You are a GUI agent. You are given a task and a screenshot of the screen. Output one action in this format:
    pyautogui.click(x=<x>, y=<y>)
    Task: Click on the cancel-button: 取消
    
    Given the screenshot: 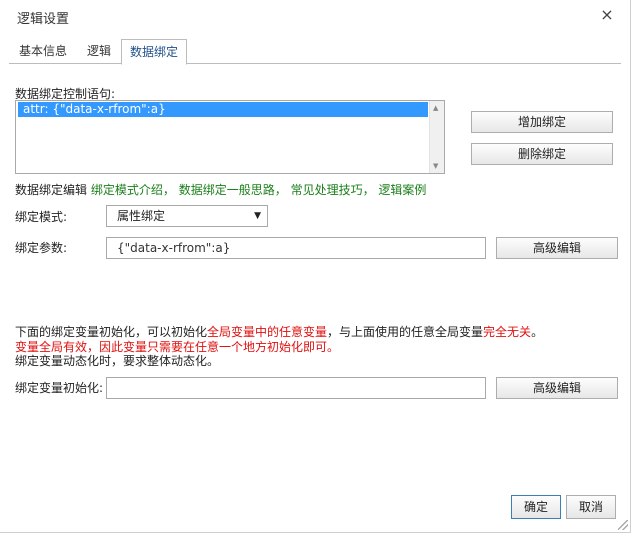 What is the action you would take?
    pyautogui.click(x=591, y=507)
    